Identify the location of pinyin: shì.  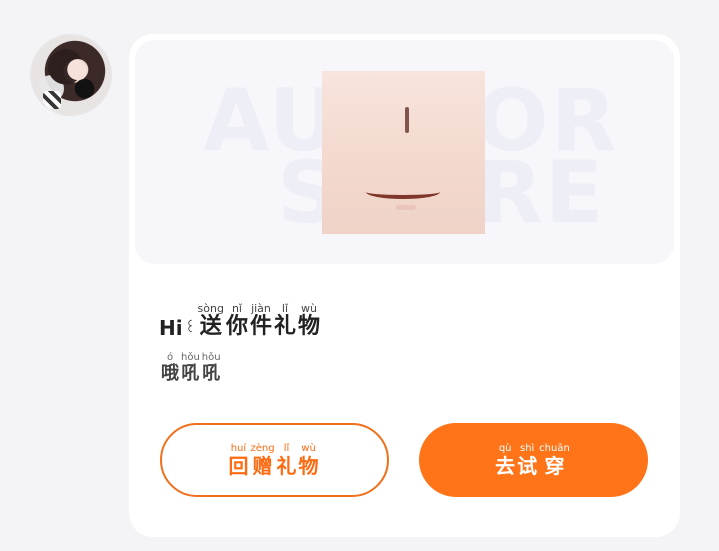
(527, 448).